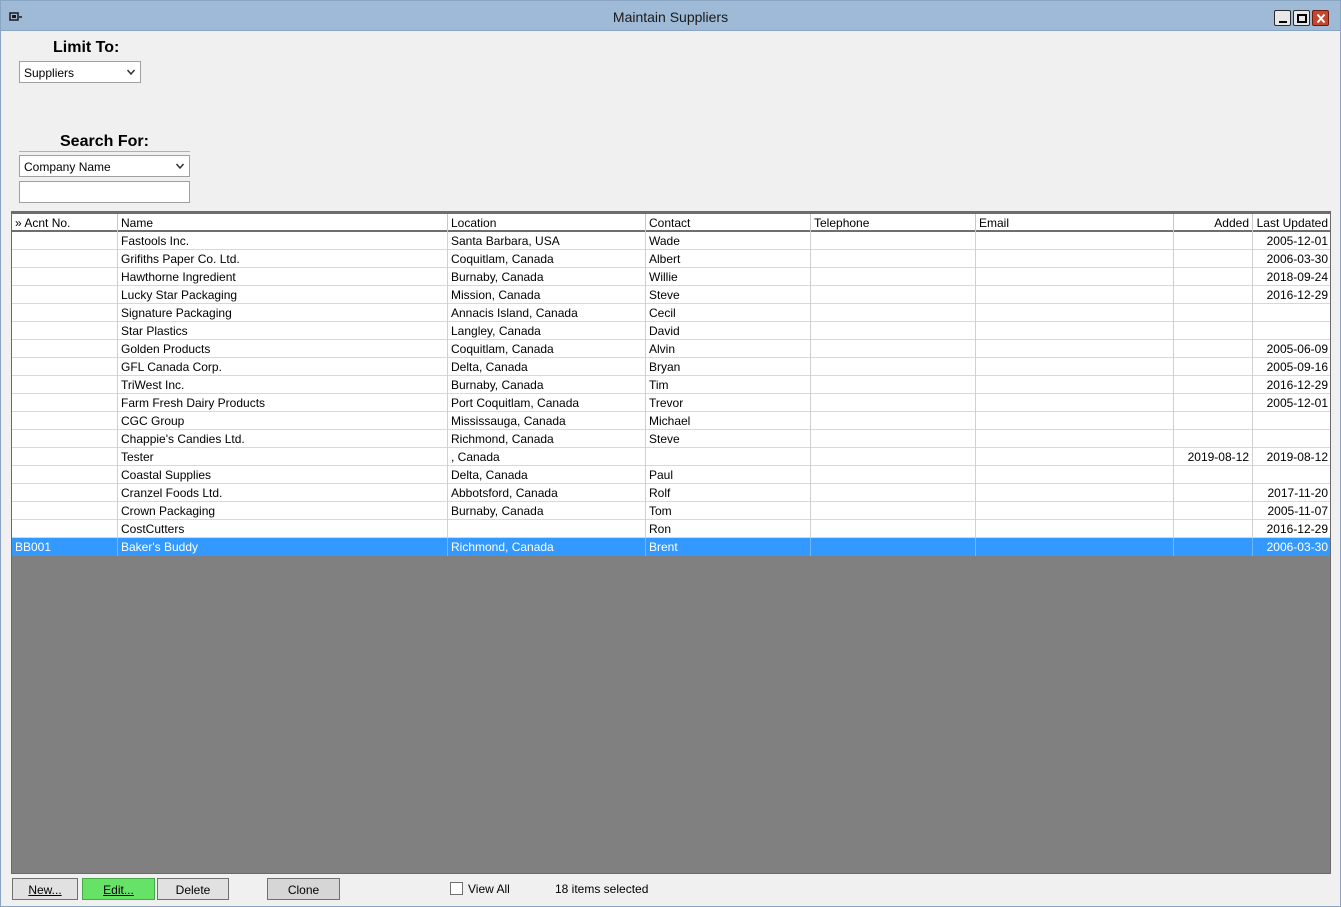  Describe the element at coordinates (547, 403) in the screenshot. I see `cell-location: Port Coquitlam, Canada` at that location.